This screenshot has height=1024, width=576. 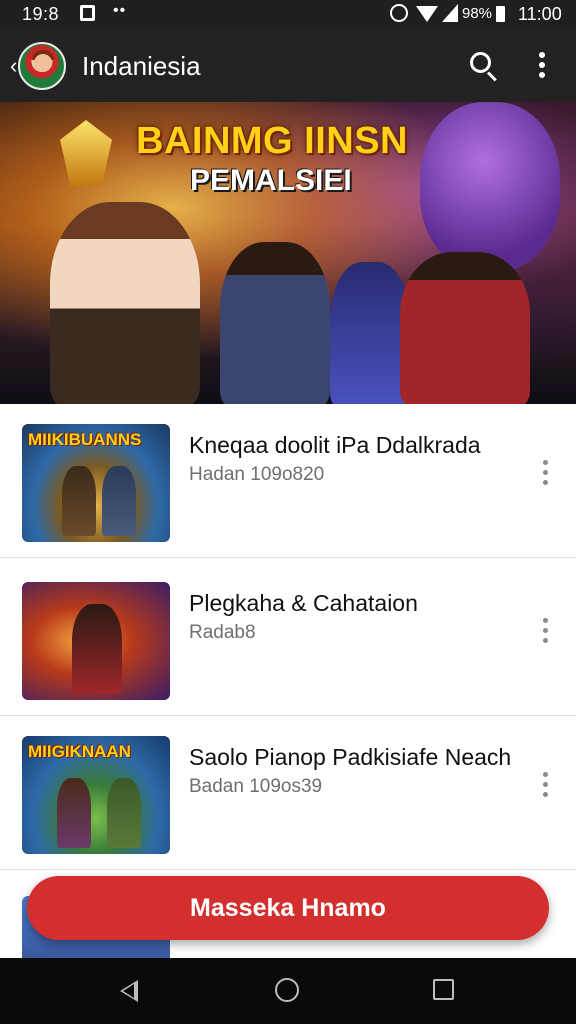 I want to click on app-bar: ‹ Indaniesia, so click(x=288, y=66).